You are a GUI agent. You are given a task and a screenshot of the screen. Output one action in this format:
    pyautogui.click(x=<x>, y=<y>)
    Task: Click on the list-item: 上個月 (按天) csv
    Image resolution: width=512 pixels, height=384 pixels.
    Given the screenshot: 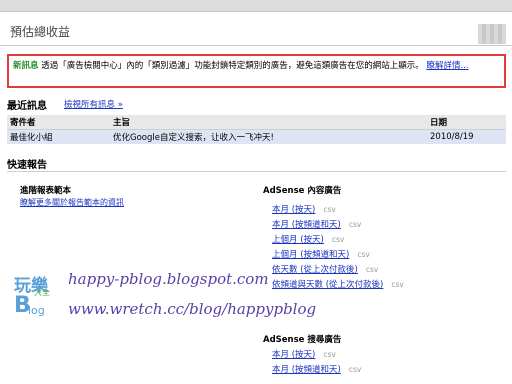 What is the action you would take?
    pyautogui.click(x=338, y=239)
    